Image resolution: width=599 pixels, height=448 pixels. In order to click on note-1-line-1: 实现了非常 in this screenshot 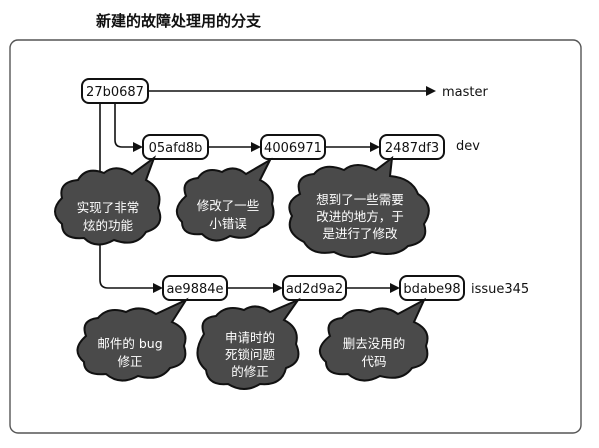, I will do `click(108, 207)`.